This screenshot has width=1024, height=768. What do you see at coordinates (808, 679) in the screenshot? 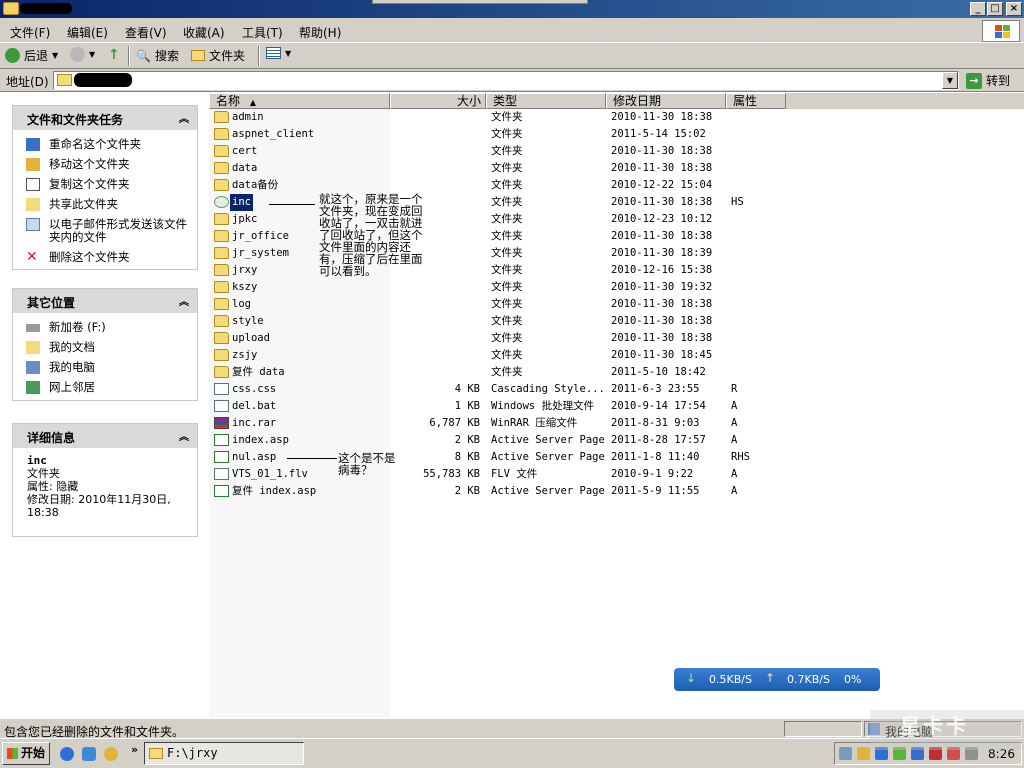
I see `upload-speed: 0.7KB/S` at bounding box center [808, 679].